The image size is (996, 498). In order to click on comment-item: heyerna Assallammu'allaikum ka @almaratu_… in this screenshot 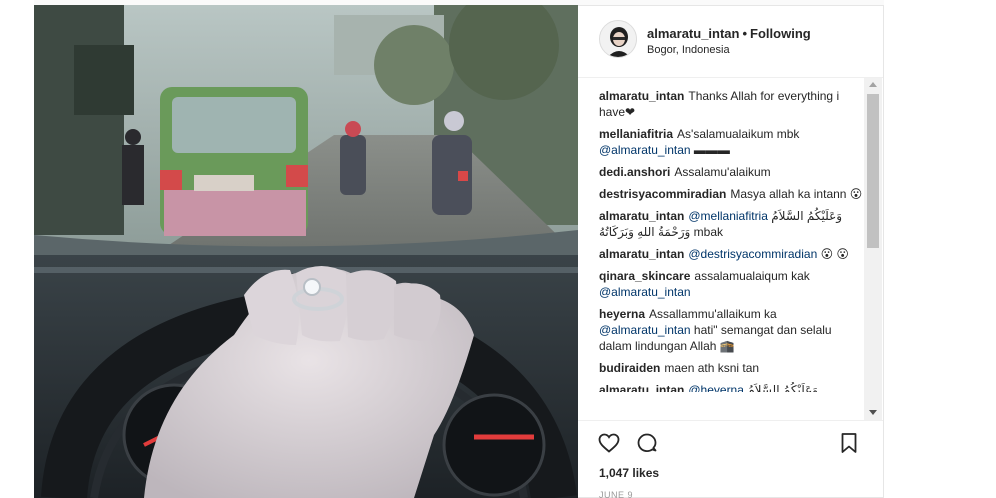, I will do `click(731, 330)`.